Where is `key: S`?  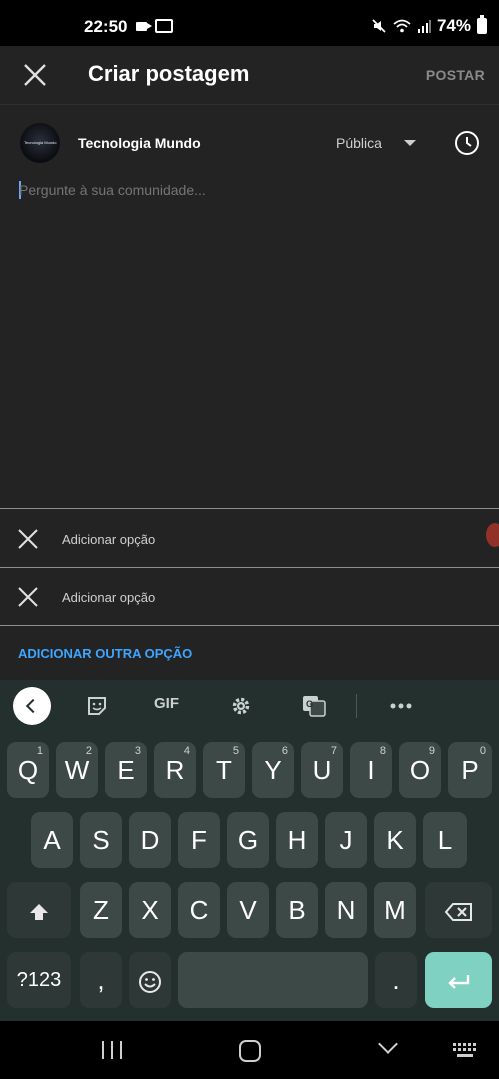
key: S is located at coordinates (101, 840).